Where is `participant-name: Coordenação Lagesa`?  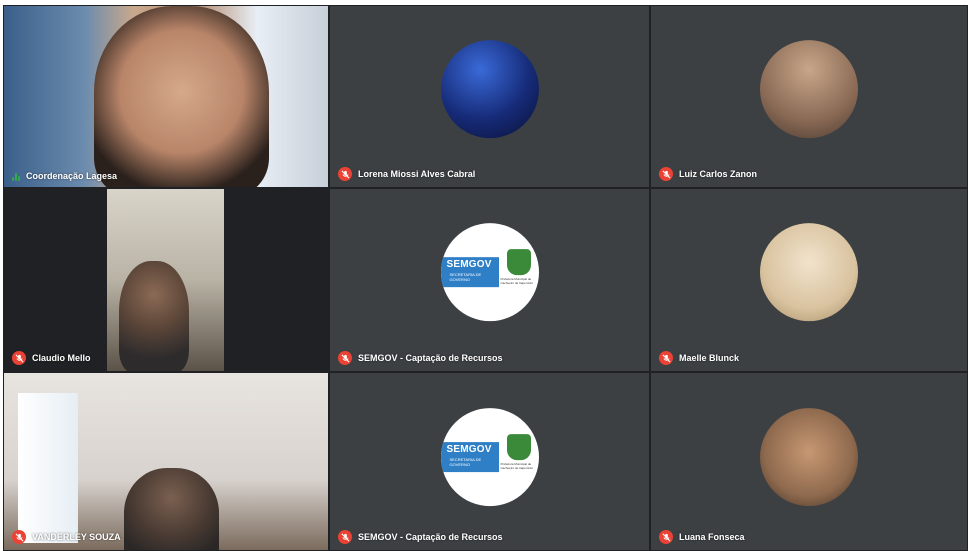
participant-name: Coordenação Lagesa is located at coordinates (72, 176).